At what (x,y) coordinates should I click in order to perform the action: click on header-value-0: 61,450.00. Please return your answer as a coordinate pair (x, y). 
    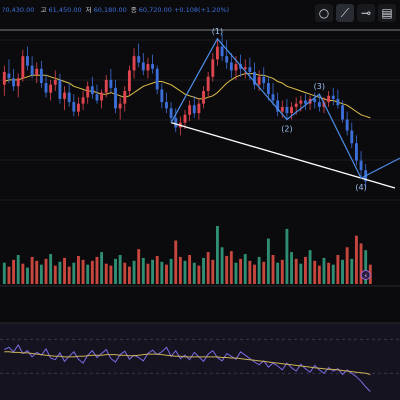
    Looking at the image, I should click on (65, 10).